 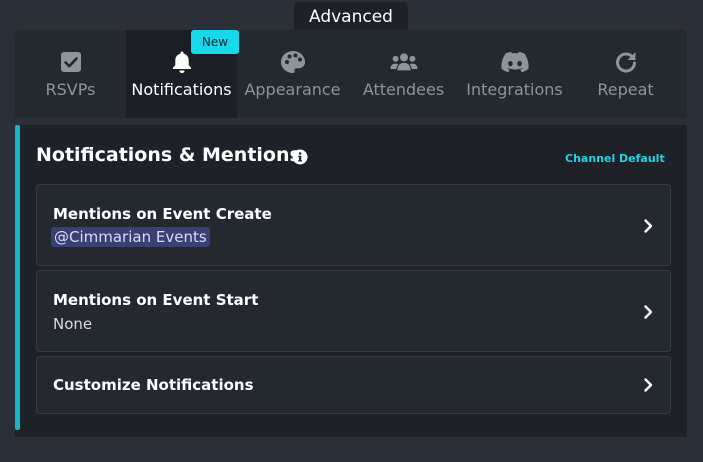 What do you see at coordinates (514, 62) in the screenshot?
I see `discord-icon` at bounding box center [514, 62].